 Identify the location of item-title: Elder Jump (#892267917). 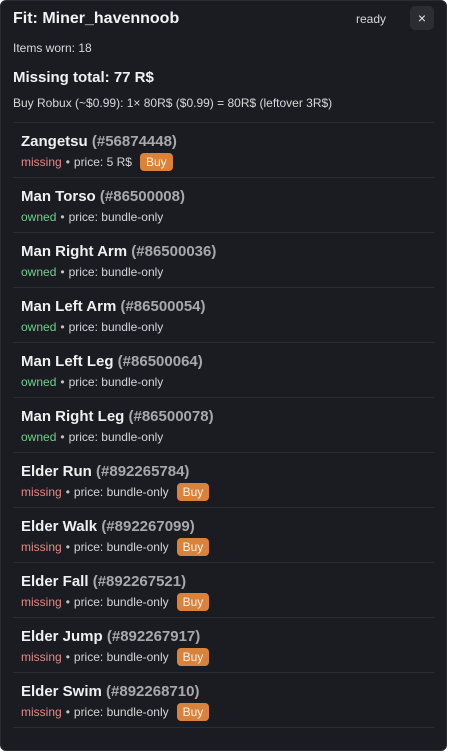
(110, 636).